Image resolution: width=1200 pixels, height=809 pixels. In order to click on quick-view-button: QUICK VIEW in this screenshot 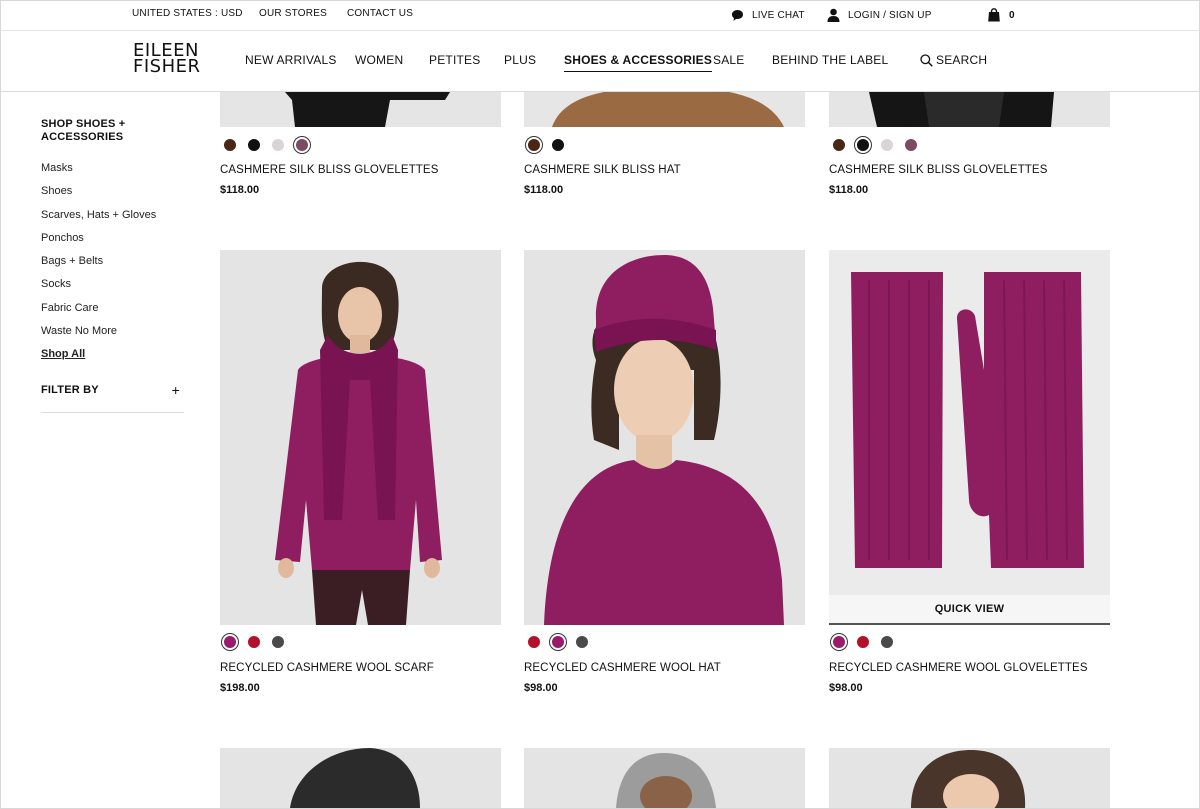, I will do `click(969, 610)`.